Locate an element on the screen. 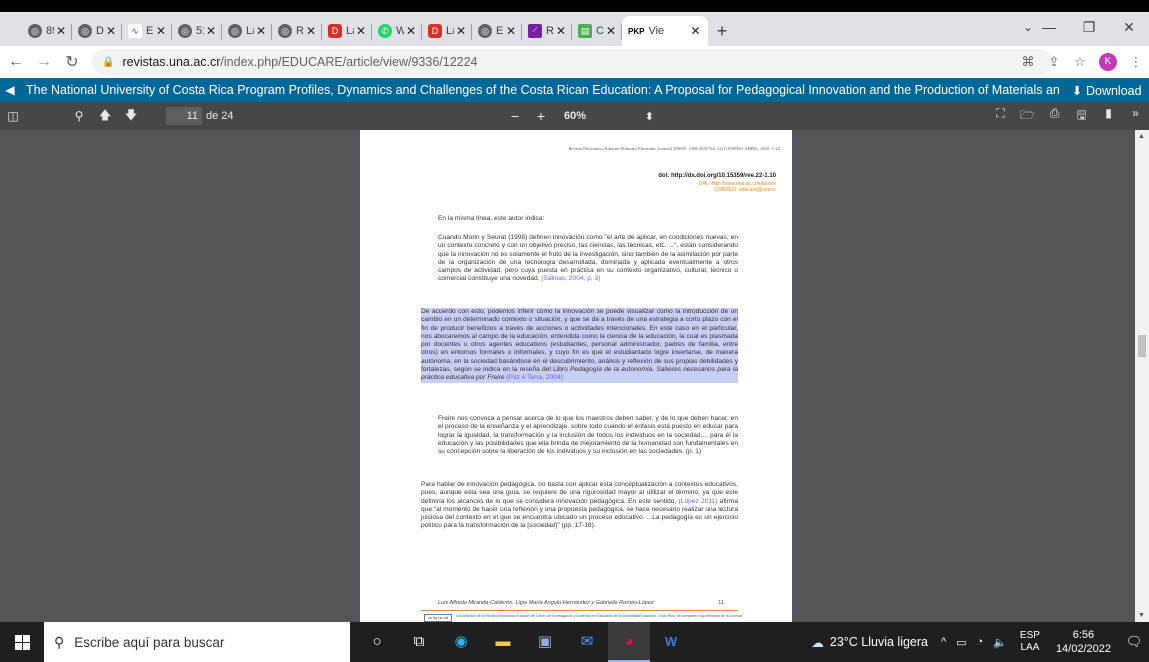 The height and width of the screenshot is (662, 1149). scroll-up-icon: ▲ is located at coordinates (1141, 136).